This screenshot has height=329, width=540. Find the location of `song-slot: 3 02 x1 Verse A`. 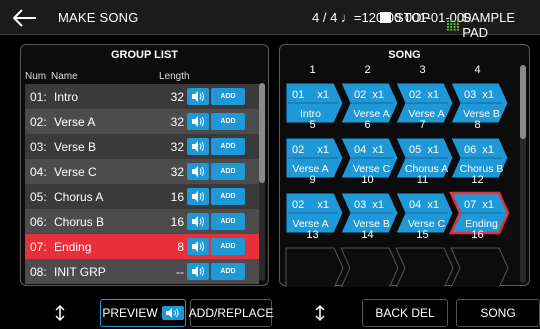

song-slot: 3 02 x1 Verse A is located at coordinates (424, 94).